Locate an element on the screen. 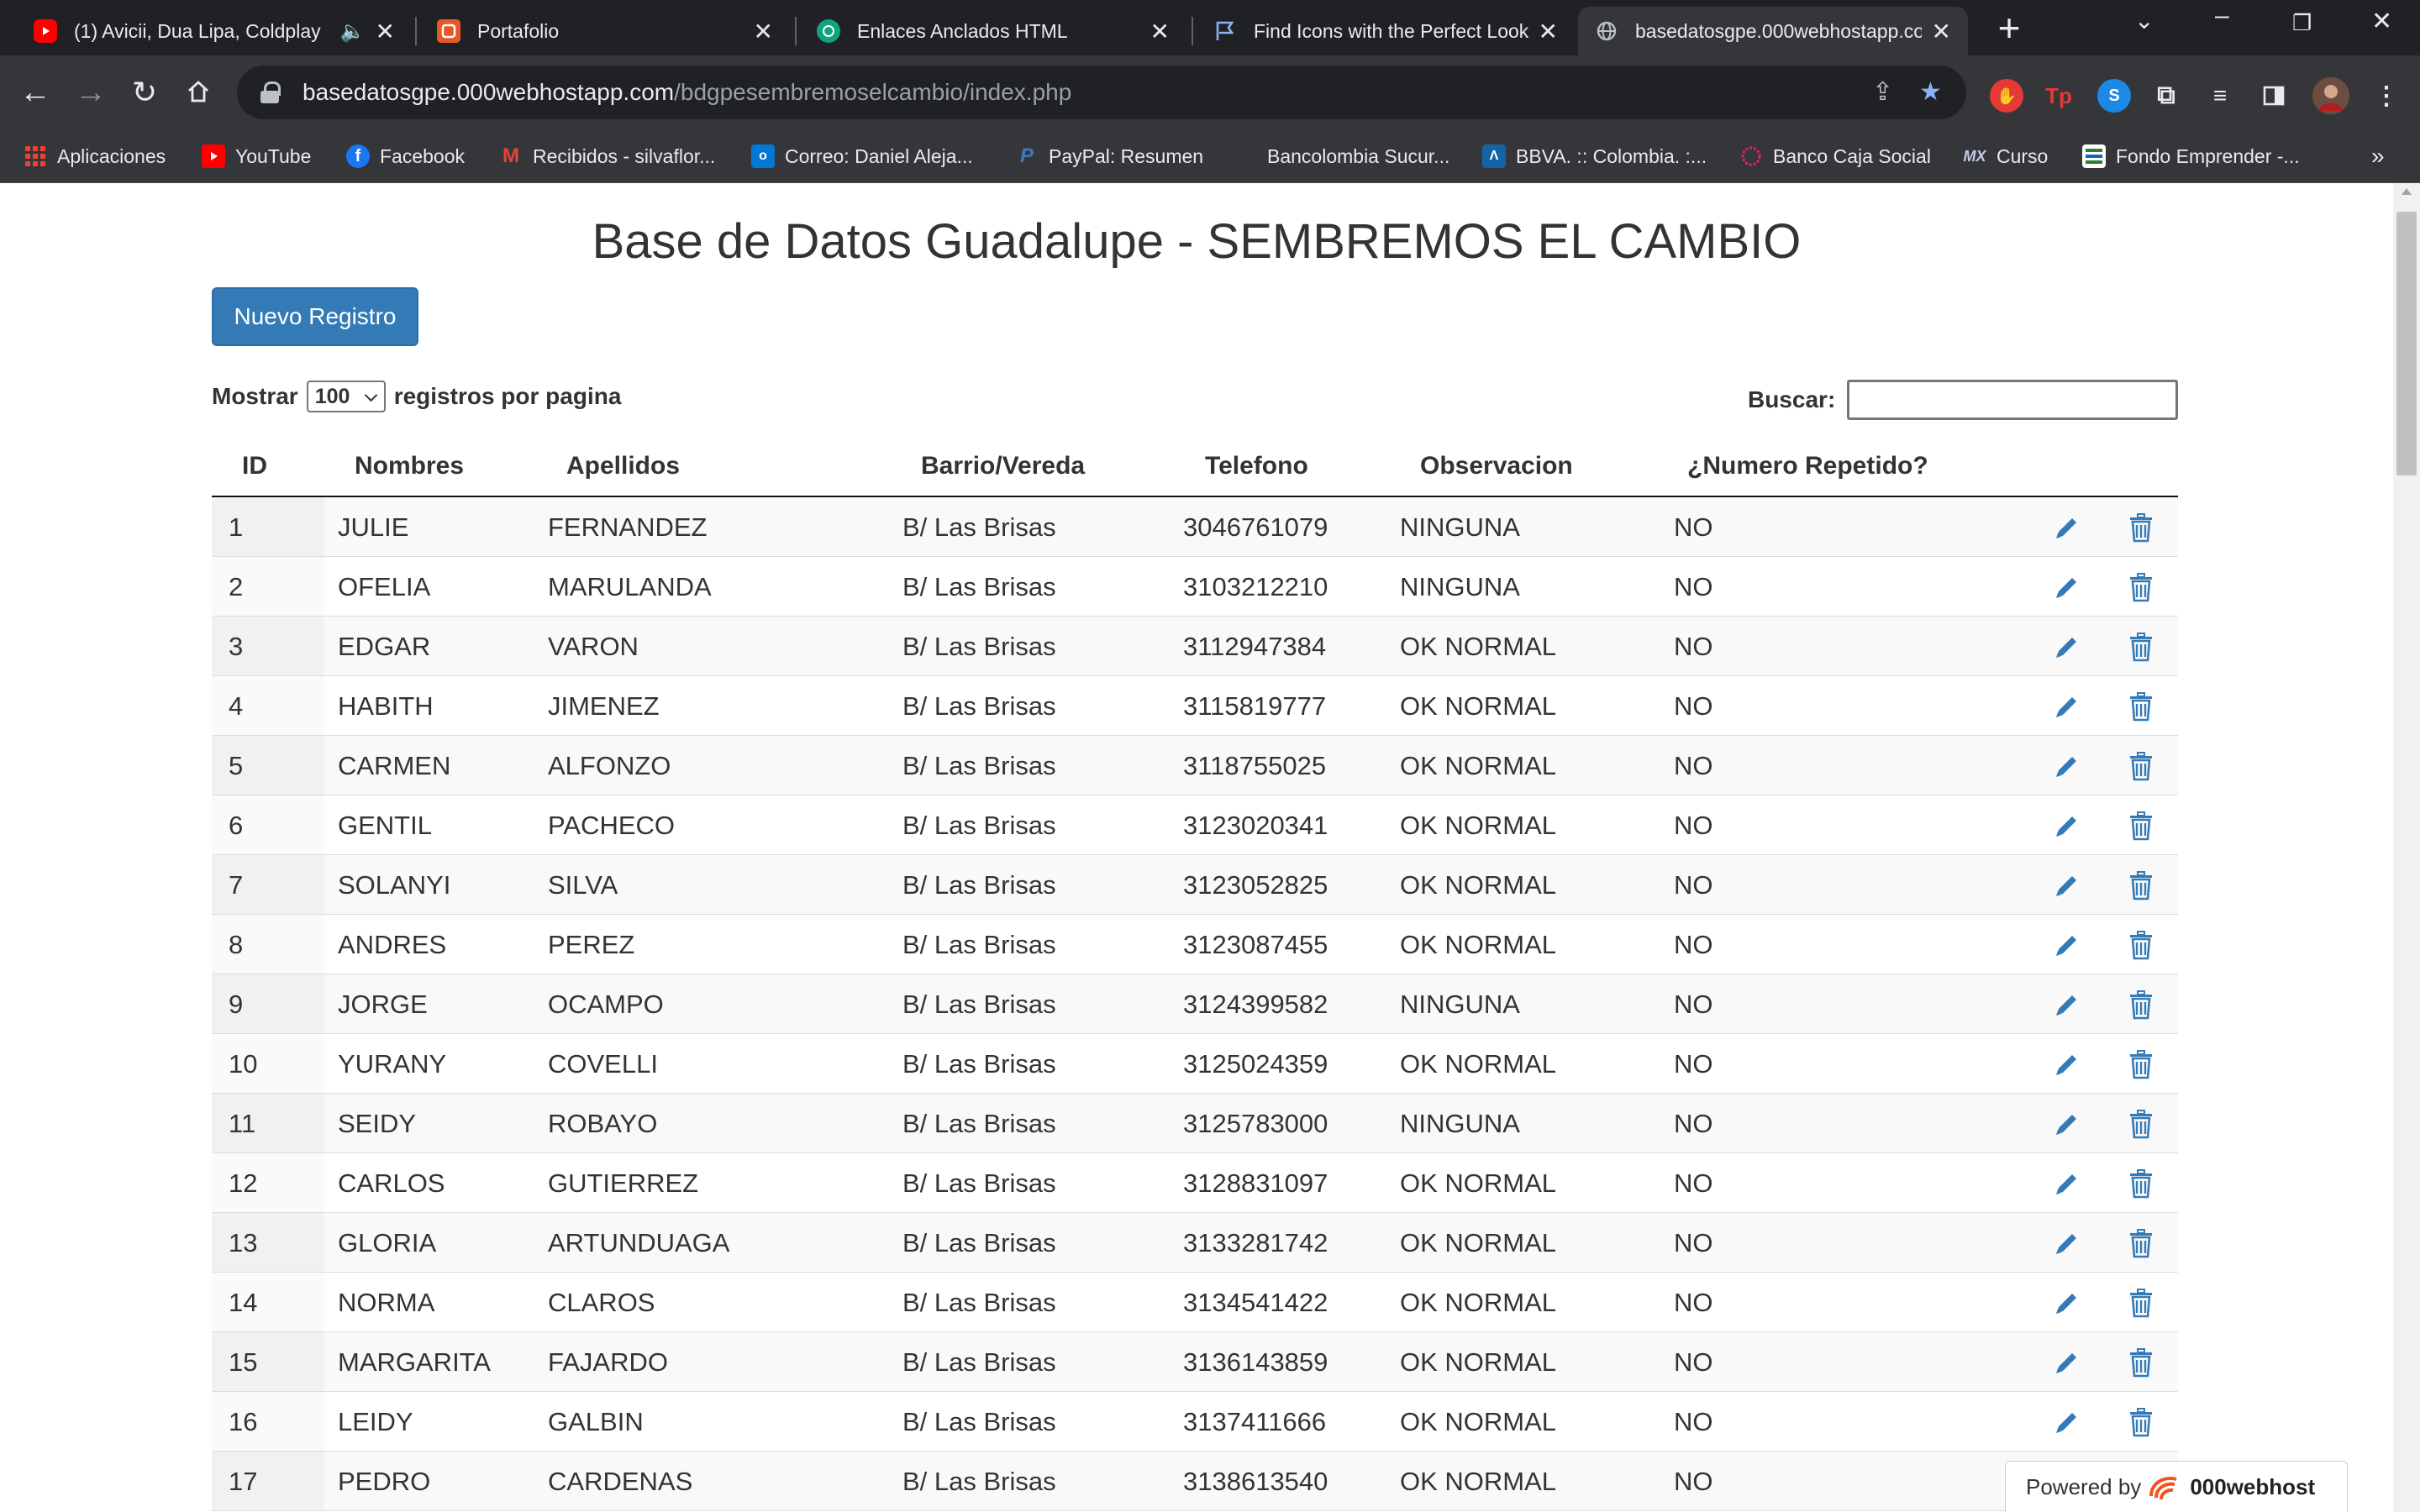 Image resolution: width=2420 pixels, height=1512 pixels. column-header-apellidos: Apellidos is located at coordinates (623, 466).